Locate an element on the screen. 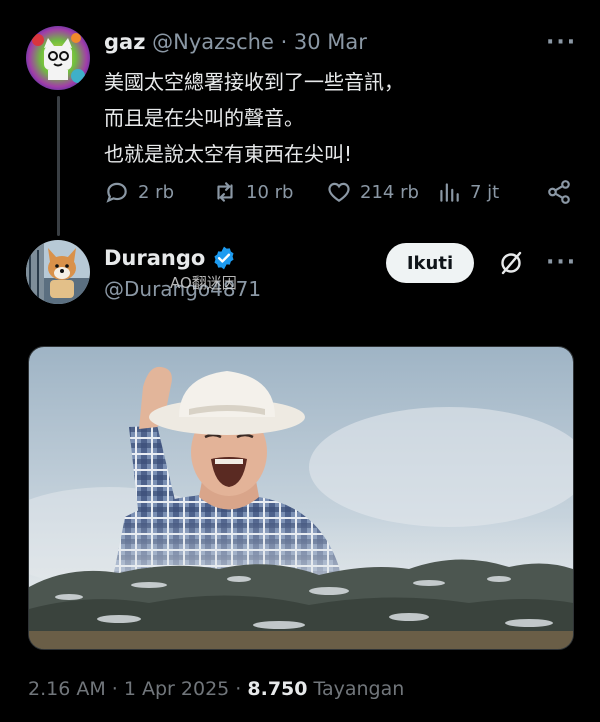 Image resolution: width=600 pixels, height=722 pixels. share-button is located at coordinates (559, 192).